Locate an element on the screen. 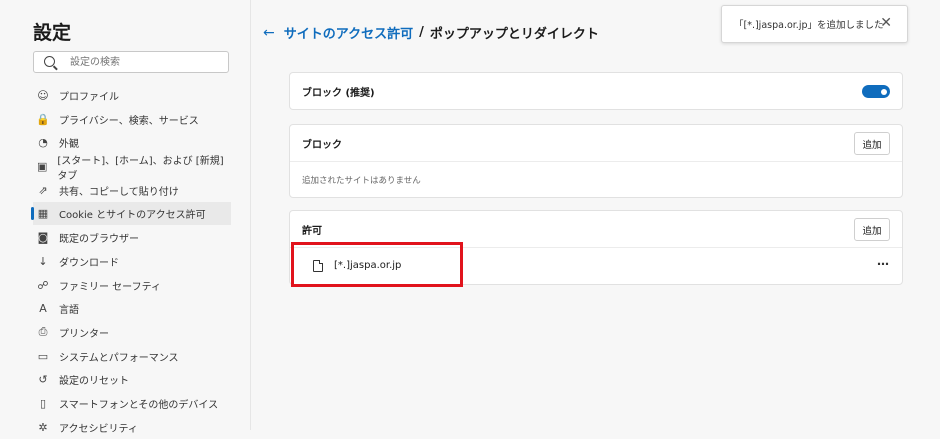  block-header-row: ブロック 追加 is located at coordinates (596, 143).